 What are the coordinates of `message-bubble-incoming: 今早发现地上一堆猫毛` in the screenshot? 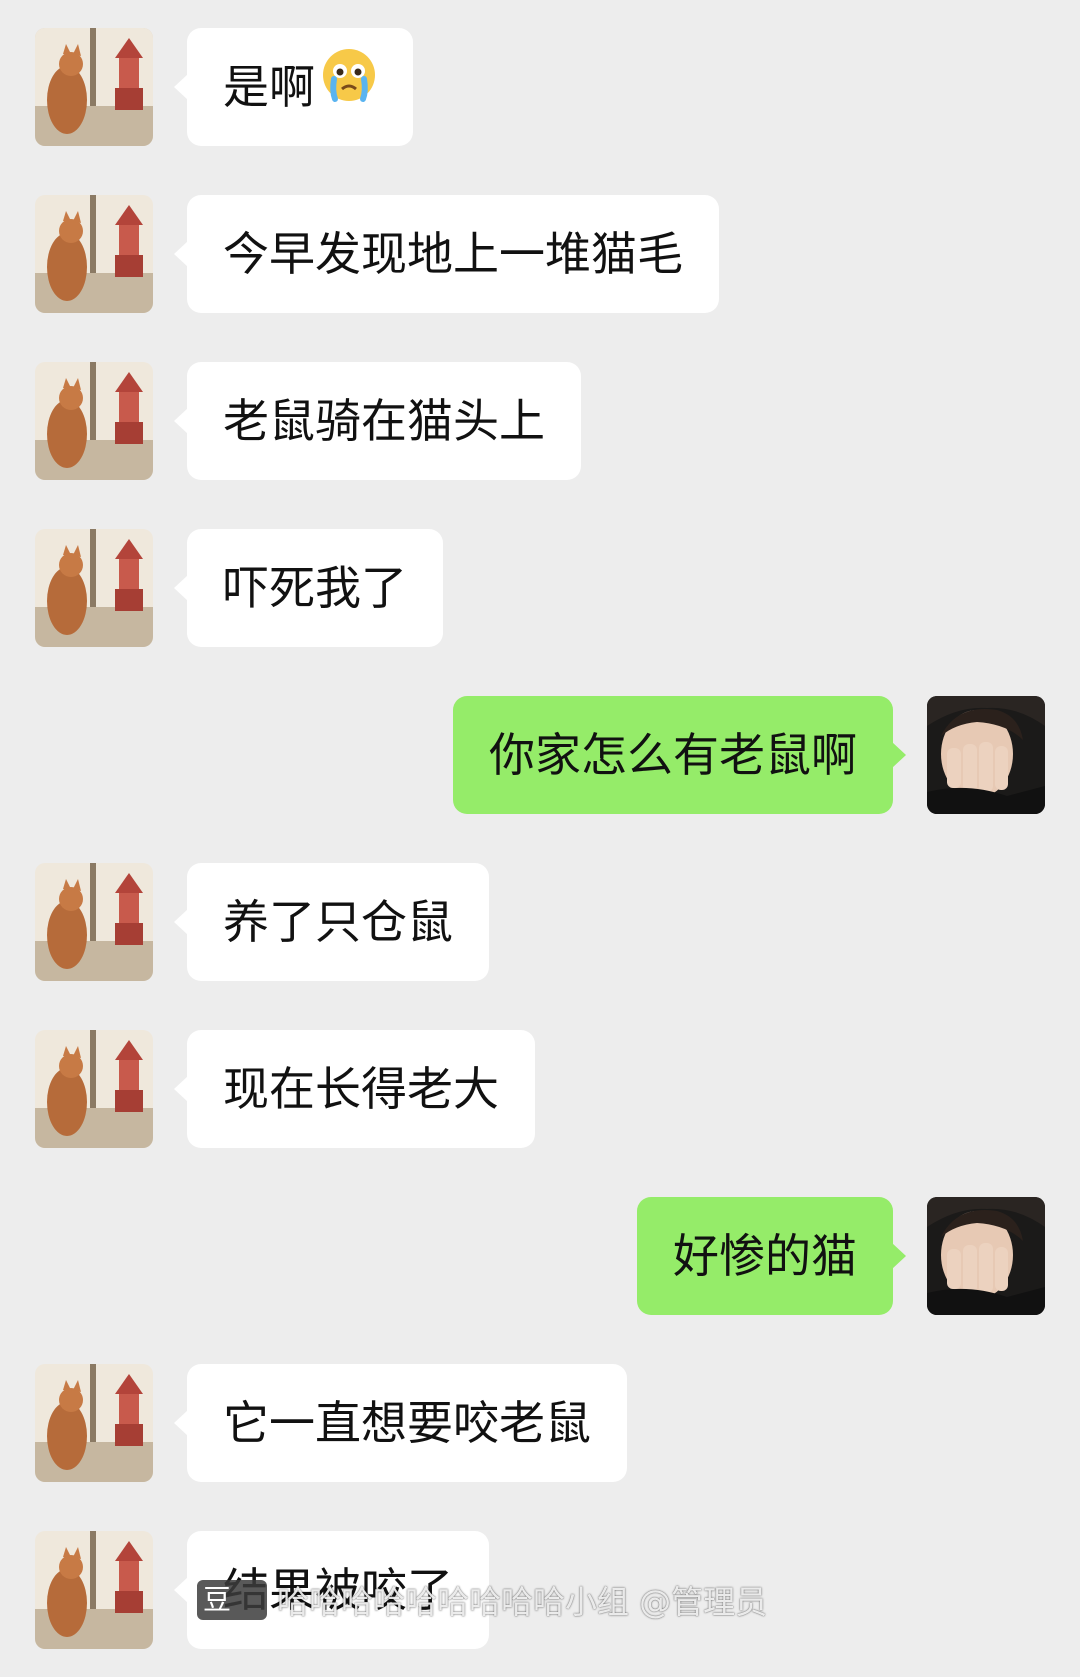 It's located at (446, 254).